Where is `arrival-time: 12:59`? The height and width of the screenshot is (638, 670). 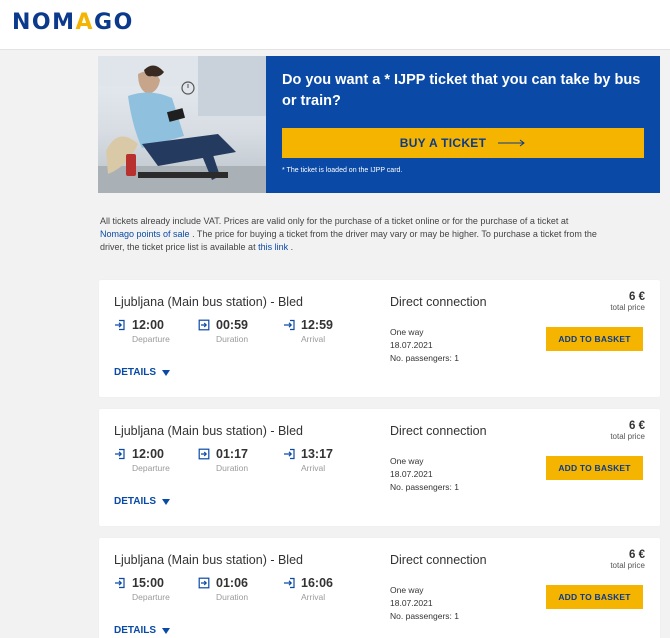
arrival-time: 12:59 is located at coordinates (317, 325).